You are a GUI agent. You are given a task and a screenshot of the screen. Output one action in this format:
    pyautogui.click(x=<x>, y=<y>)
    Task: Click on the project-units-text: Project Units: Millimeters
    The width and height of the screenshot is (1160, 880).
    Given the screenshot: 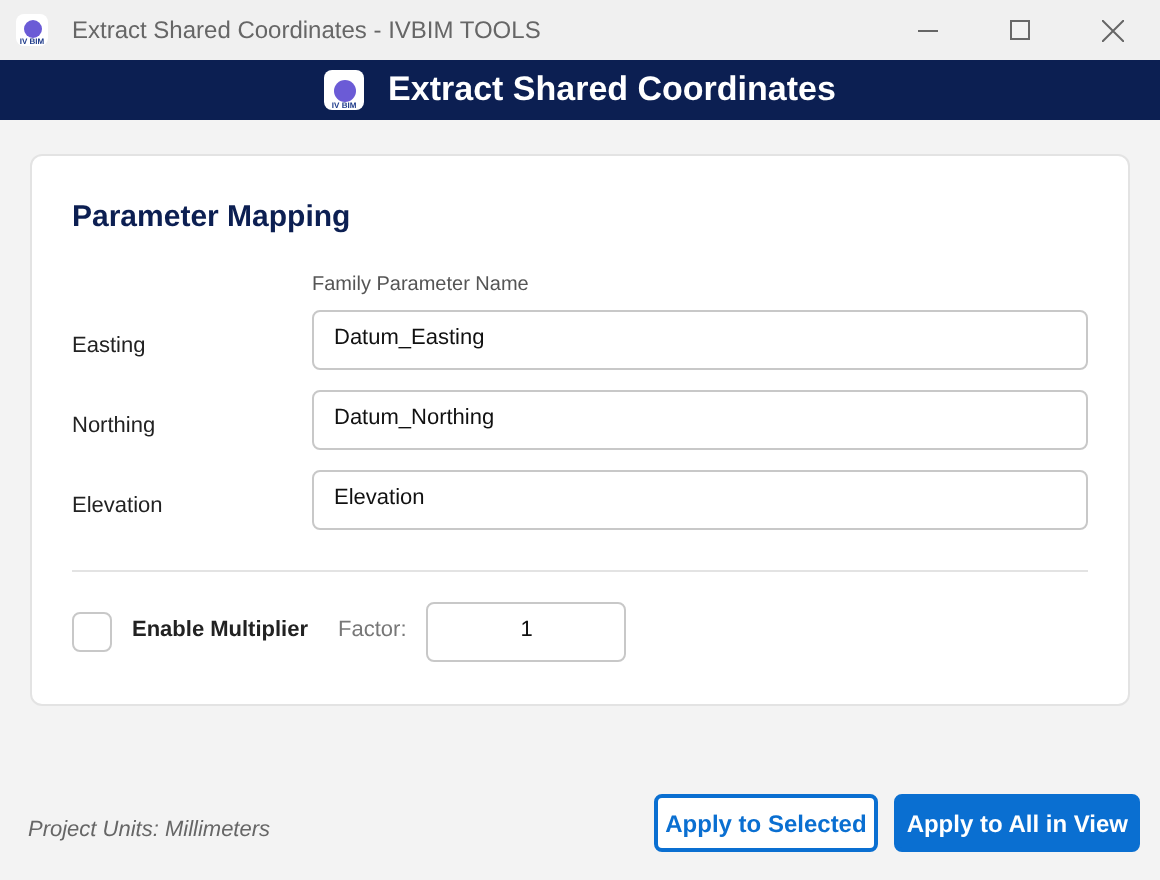 What is the action you would take?
    pyautogui.click(x=149, y=831)
    